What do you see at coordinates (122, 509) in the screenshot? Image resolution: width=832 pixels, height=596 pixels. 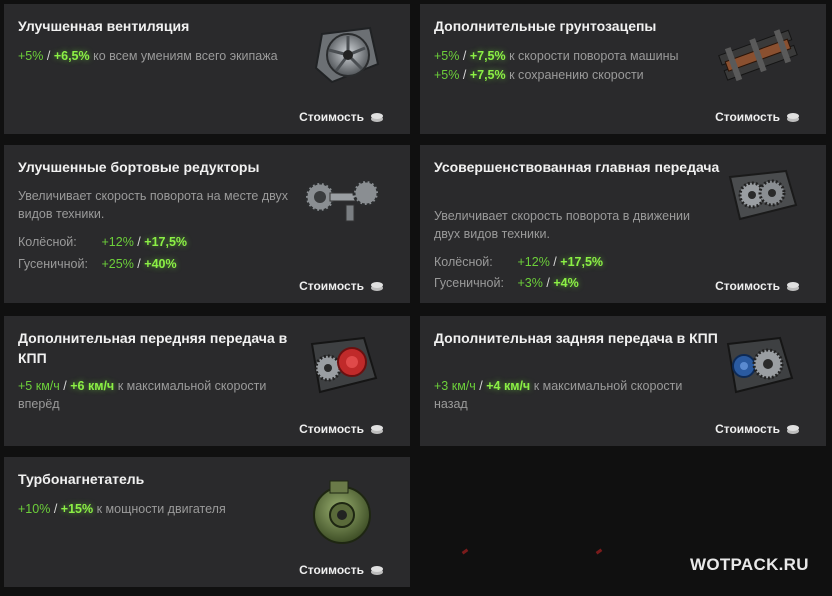 I see `bonus-line: +10% / +15% к мощности двигателя` at bounding box center [122, 509].